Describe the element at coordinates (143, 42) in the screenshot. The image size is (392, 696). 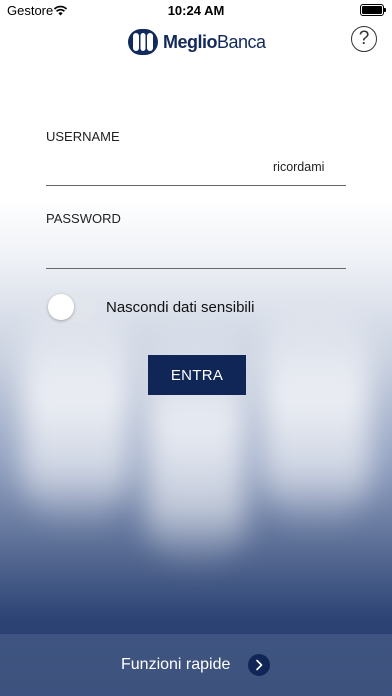
I see `logo-mark-icon` at that location.